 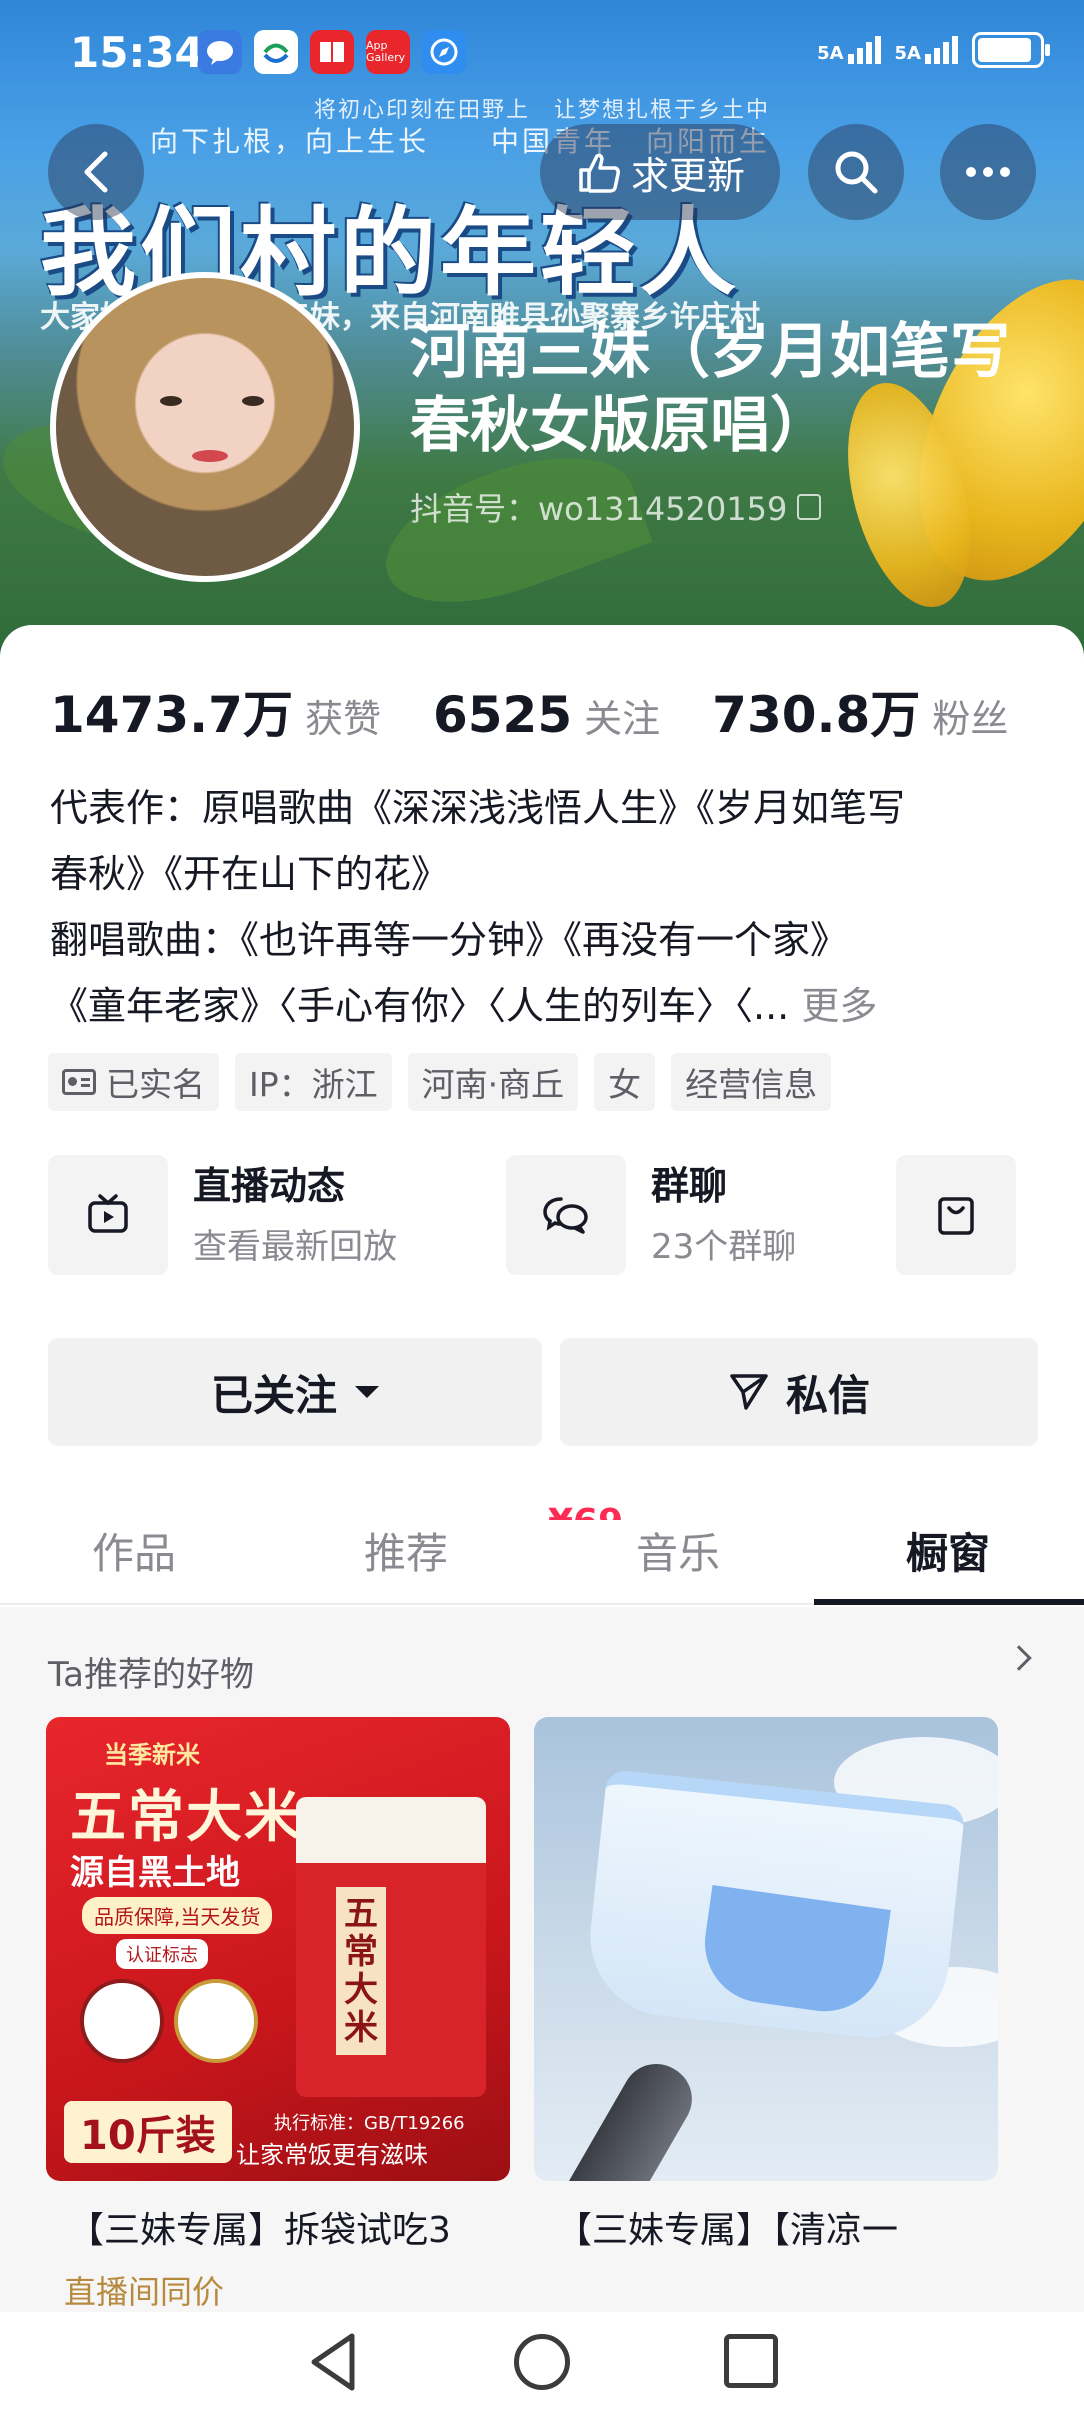 What do you see at coordinates (273, 1395) in the screenshot?
I see `followed-label: 已关注` at bounding box center [273, 1395].